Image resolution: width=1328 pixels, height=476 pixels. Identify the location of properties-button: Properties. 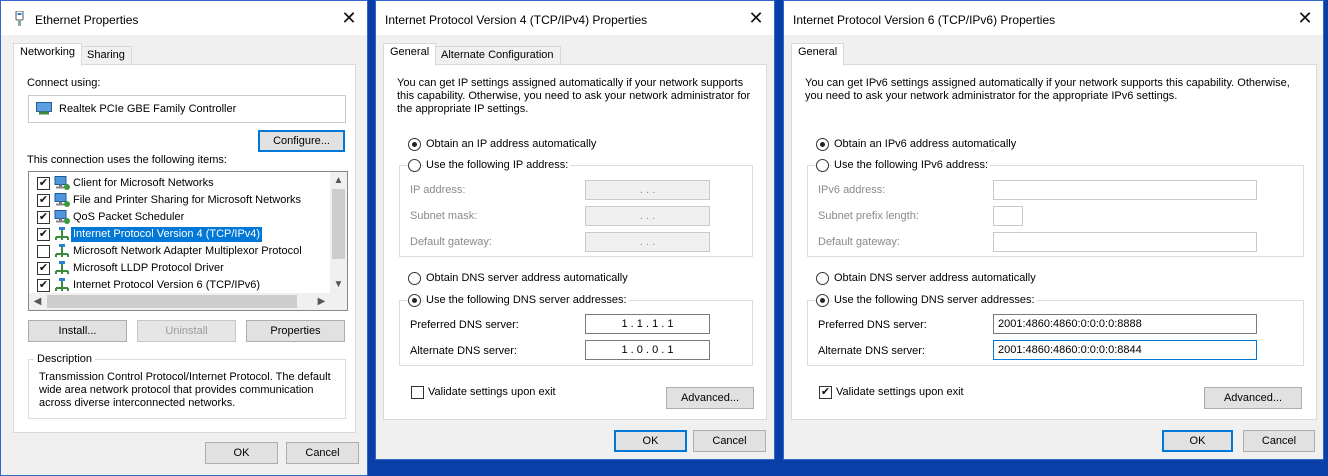
(295, 331).